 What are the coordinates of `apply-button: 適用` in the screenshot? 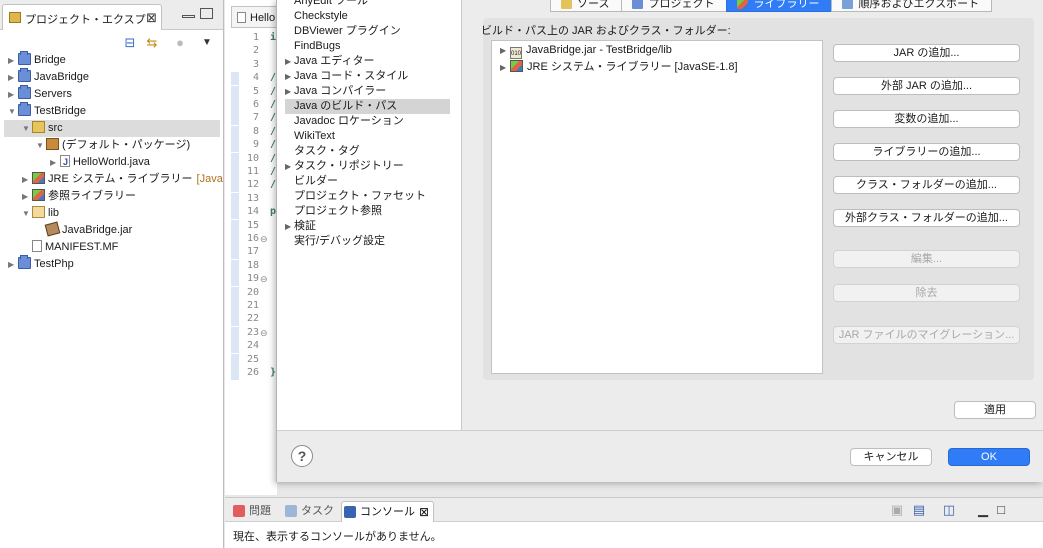 It's located at (995, 410).